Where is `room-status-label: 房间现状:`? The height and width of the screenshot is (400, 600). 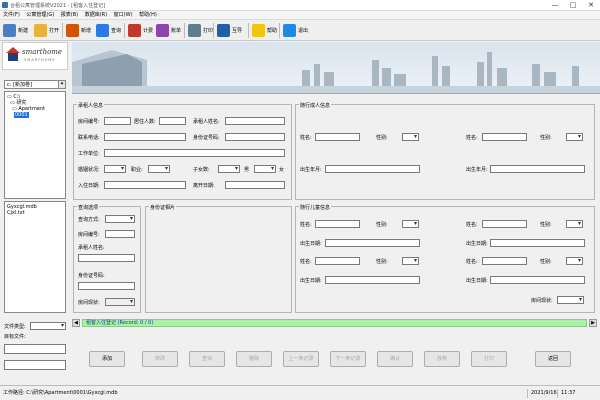 room-status-label: 房间现状: is located at coordinates (542, 301).